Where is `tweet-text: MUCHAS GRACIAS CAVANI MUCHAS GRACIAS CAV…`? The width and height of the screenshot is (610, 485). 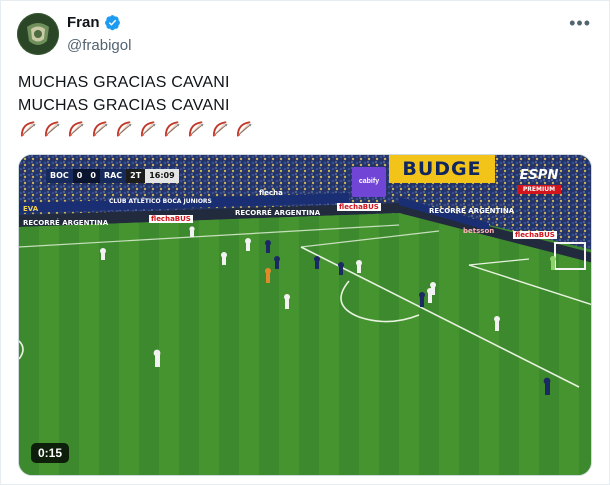 tweet-text: MUCHAS GRACIAS CAVANI MUCHAS GRACIAS CAV… is located at coordinates (124, 94).